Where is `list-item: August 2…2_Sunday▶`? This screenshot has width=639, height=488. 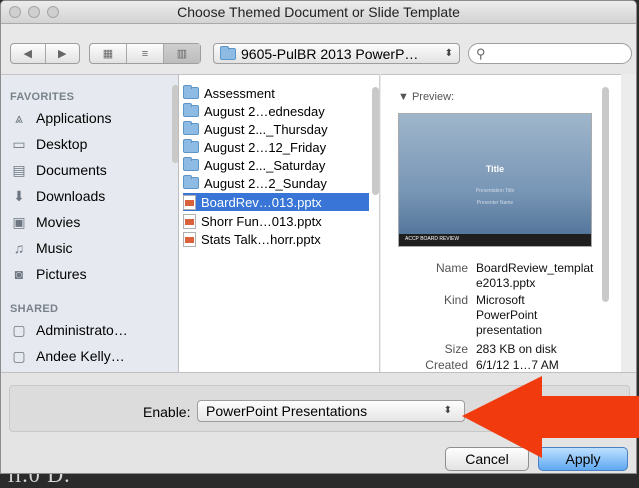 list-item: August 2…2_Sunday▶ is located at coordinates (329, 183).